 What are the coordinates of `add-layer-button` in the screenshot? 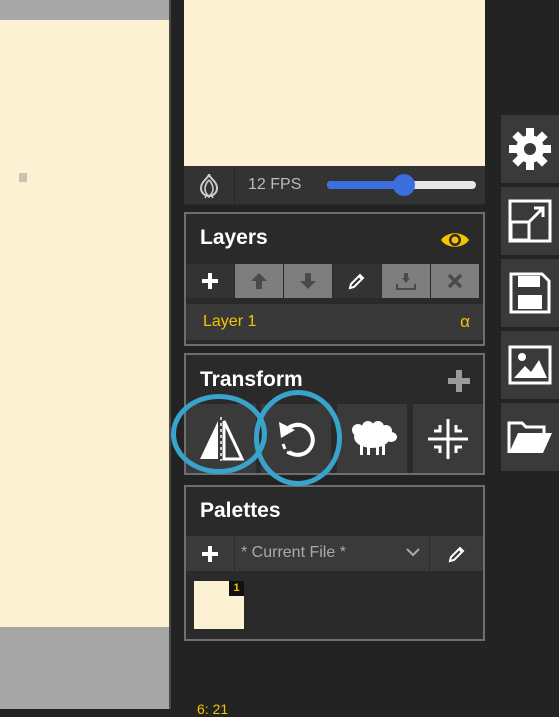 It's located at (210, 281).